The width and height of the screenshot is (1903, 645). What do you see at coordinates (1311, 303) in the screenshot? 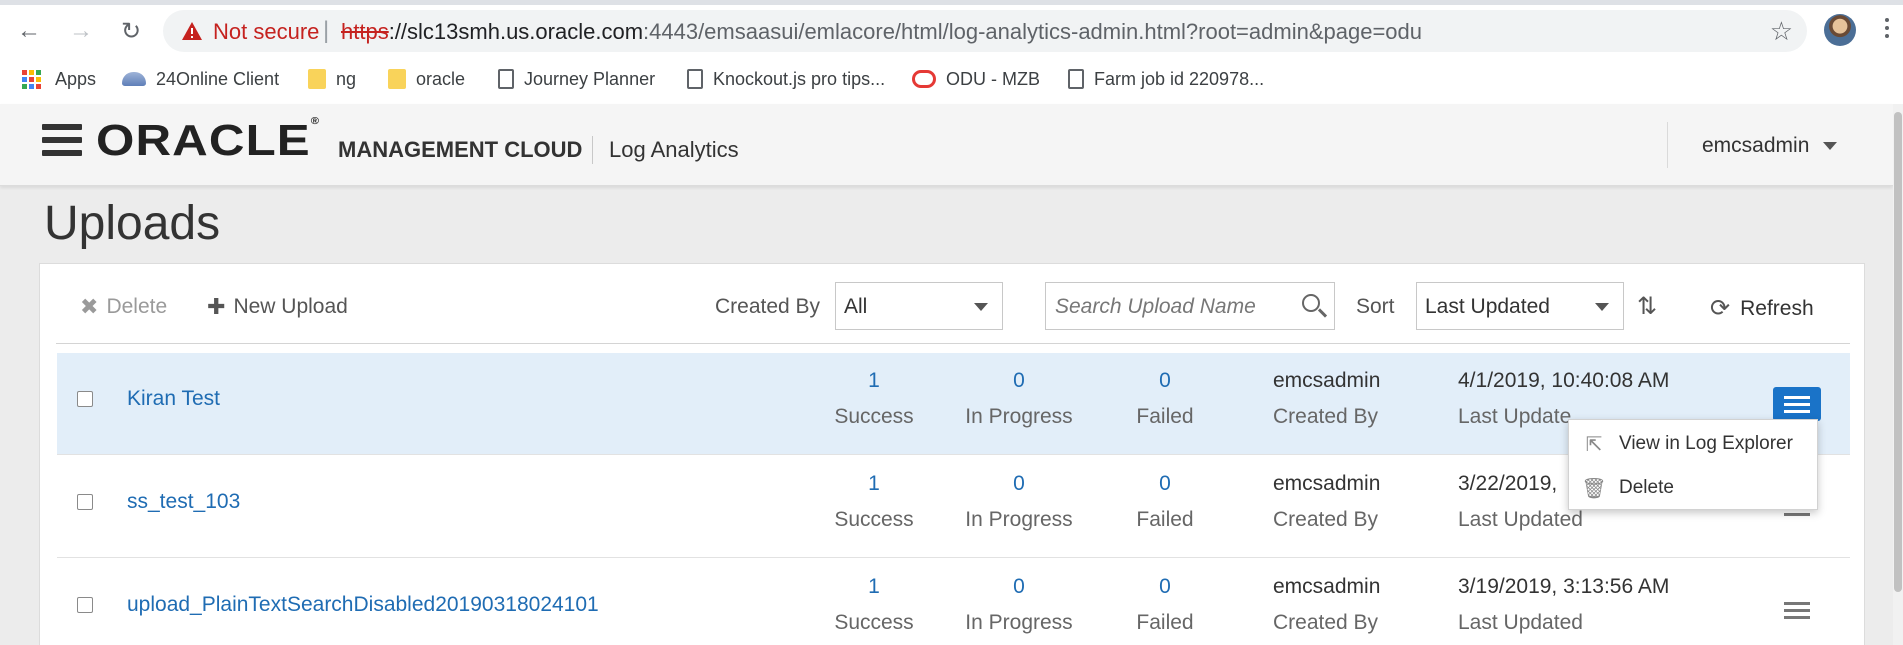
I see `search-icon` at bounding box center [1311, 303].